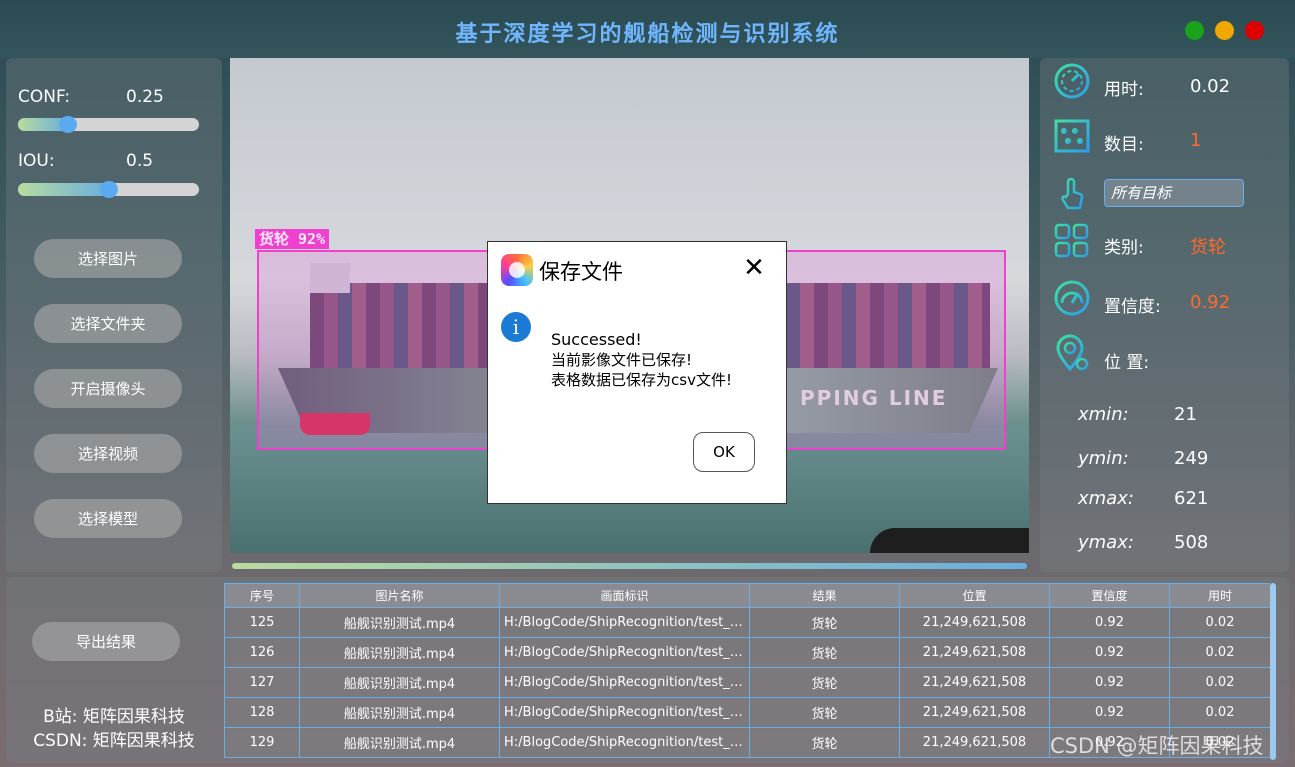  I want to click on class-label: 类别:, so click(1124, 248).